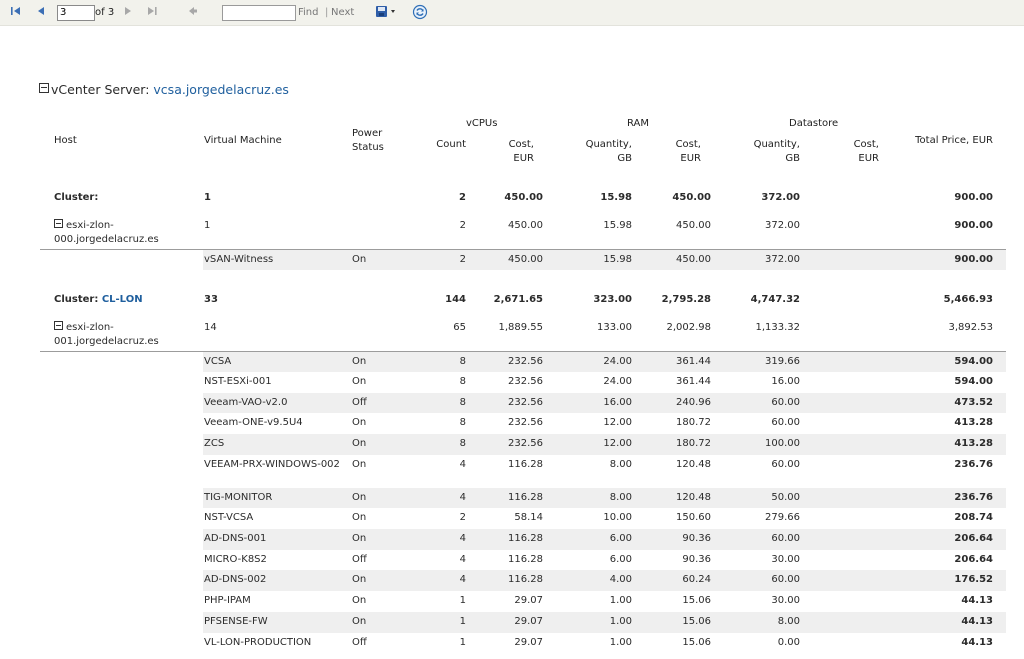  Describe the element at coordinates (780, 197) in the screenshot. I see `cluster-ds-qty: 372.00` at that location.